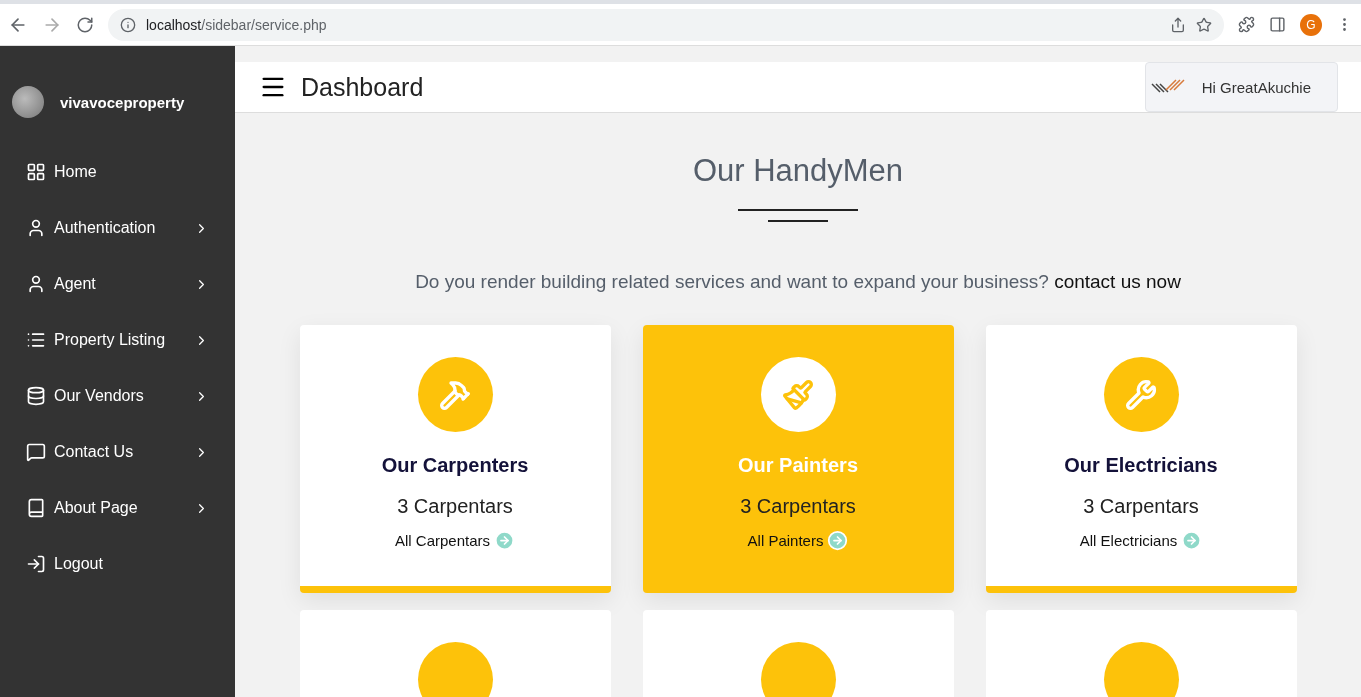 The width and height of the screenshot is (1361, 697). Describe the element at coordinates (363, 87) in the screenshot. I see `page-title: Dashboard` at that location.